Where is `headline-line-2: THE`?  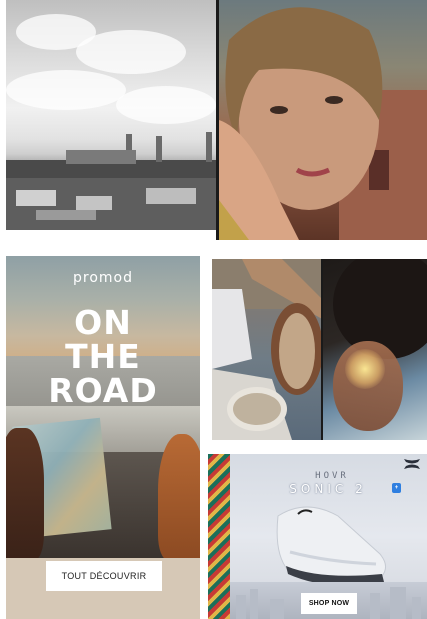
headline-line-2: THE is located at coordinates (103, 356).